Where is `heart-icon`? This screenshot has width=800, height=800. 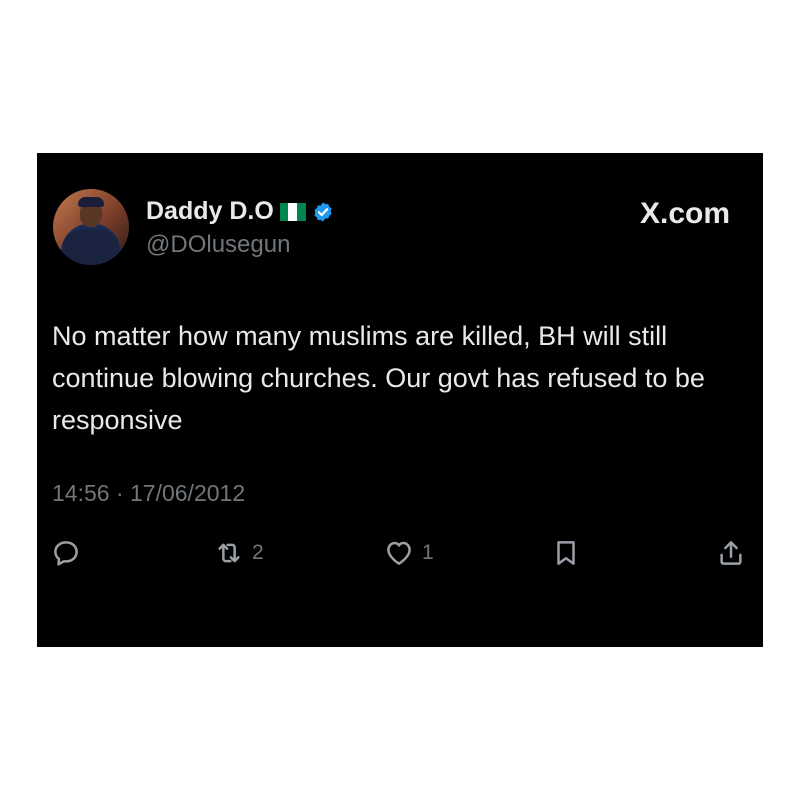
heart-icon is located at coordinates (399, 553).